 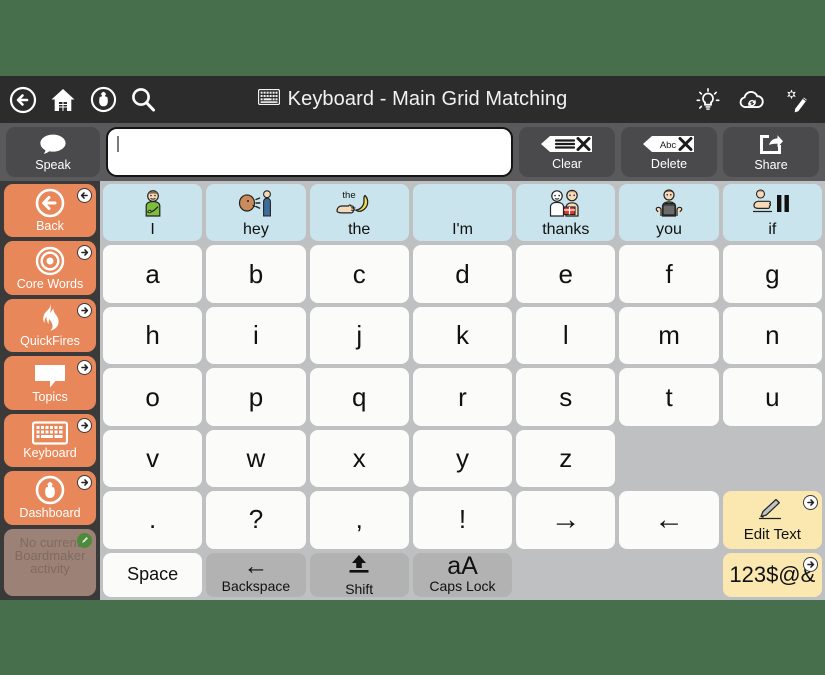 I want to click on prediction-cell-1: I, so click(x=153, y=213).